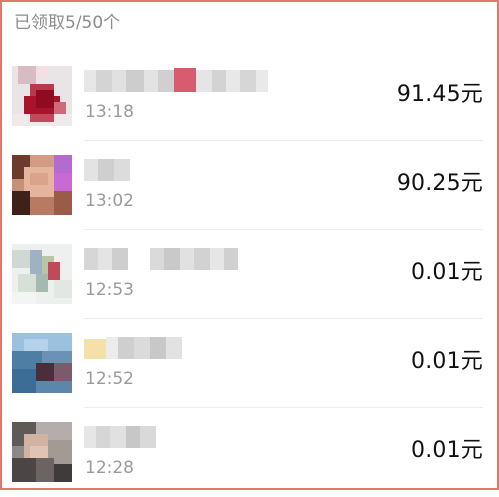 The width and height of the screenshot is (499, 497). Describe the element at coordinates (109, 112) in the screenshot. I see `claim-time: 13:18` at that location.